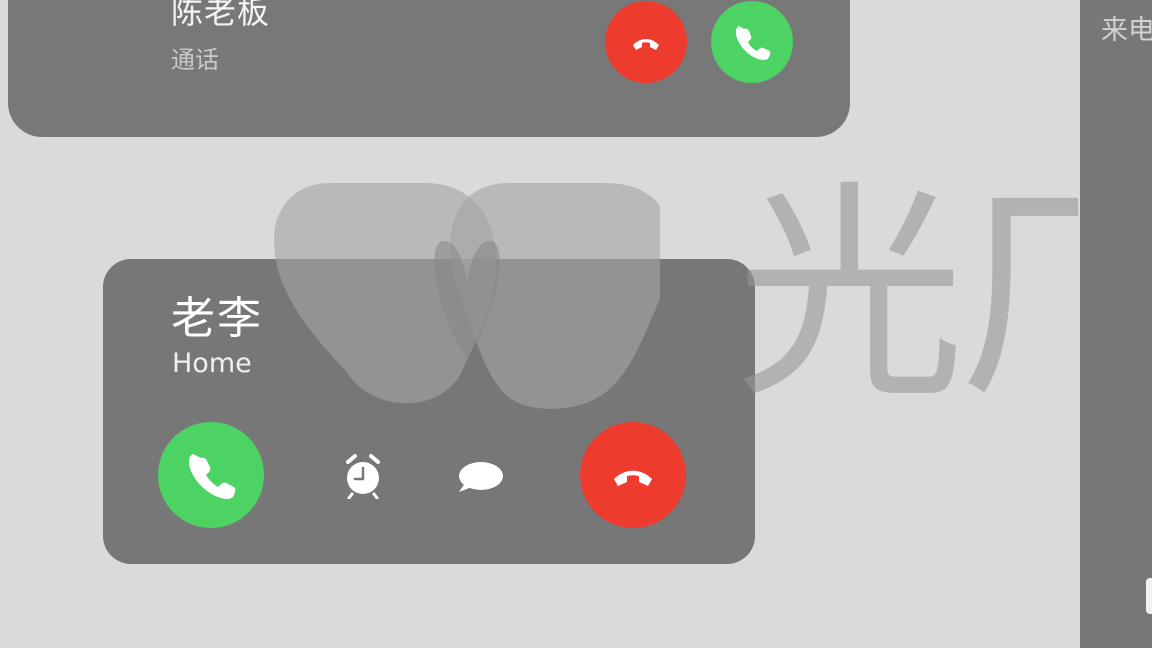  I want to click on main-accept-button, so click(211, 475).